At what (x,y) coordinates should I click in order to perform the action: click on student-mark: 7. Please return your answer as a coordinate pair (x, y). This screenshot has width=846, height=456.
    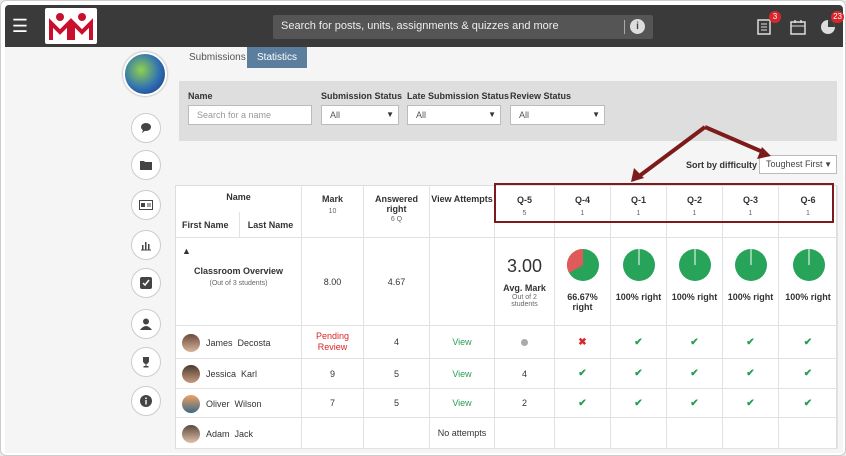
    Looking at the image, I should click on (332, 403).